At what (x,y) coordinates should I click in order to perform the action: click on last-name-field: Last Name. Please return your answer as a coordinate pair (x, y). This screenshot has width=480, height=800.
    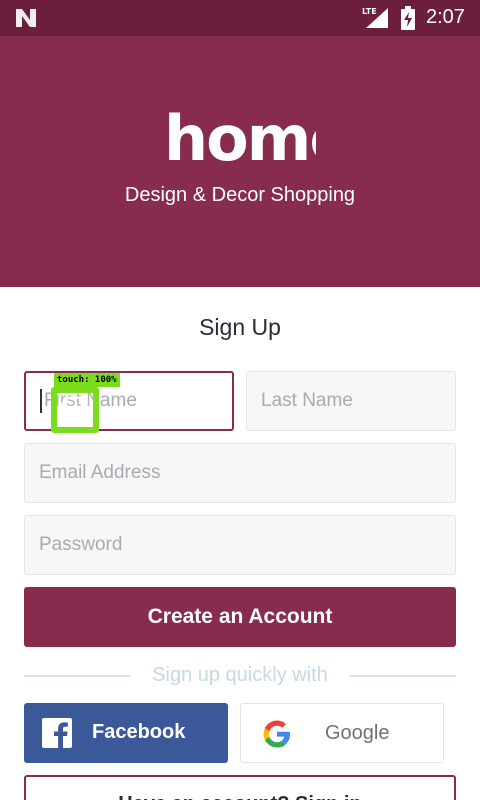
    Looking at the image, I should click on (351, 401).